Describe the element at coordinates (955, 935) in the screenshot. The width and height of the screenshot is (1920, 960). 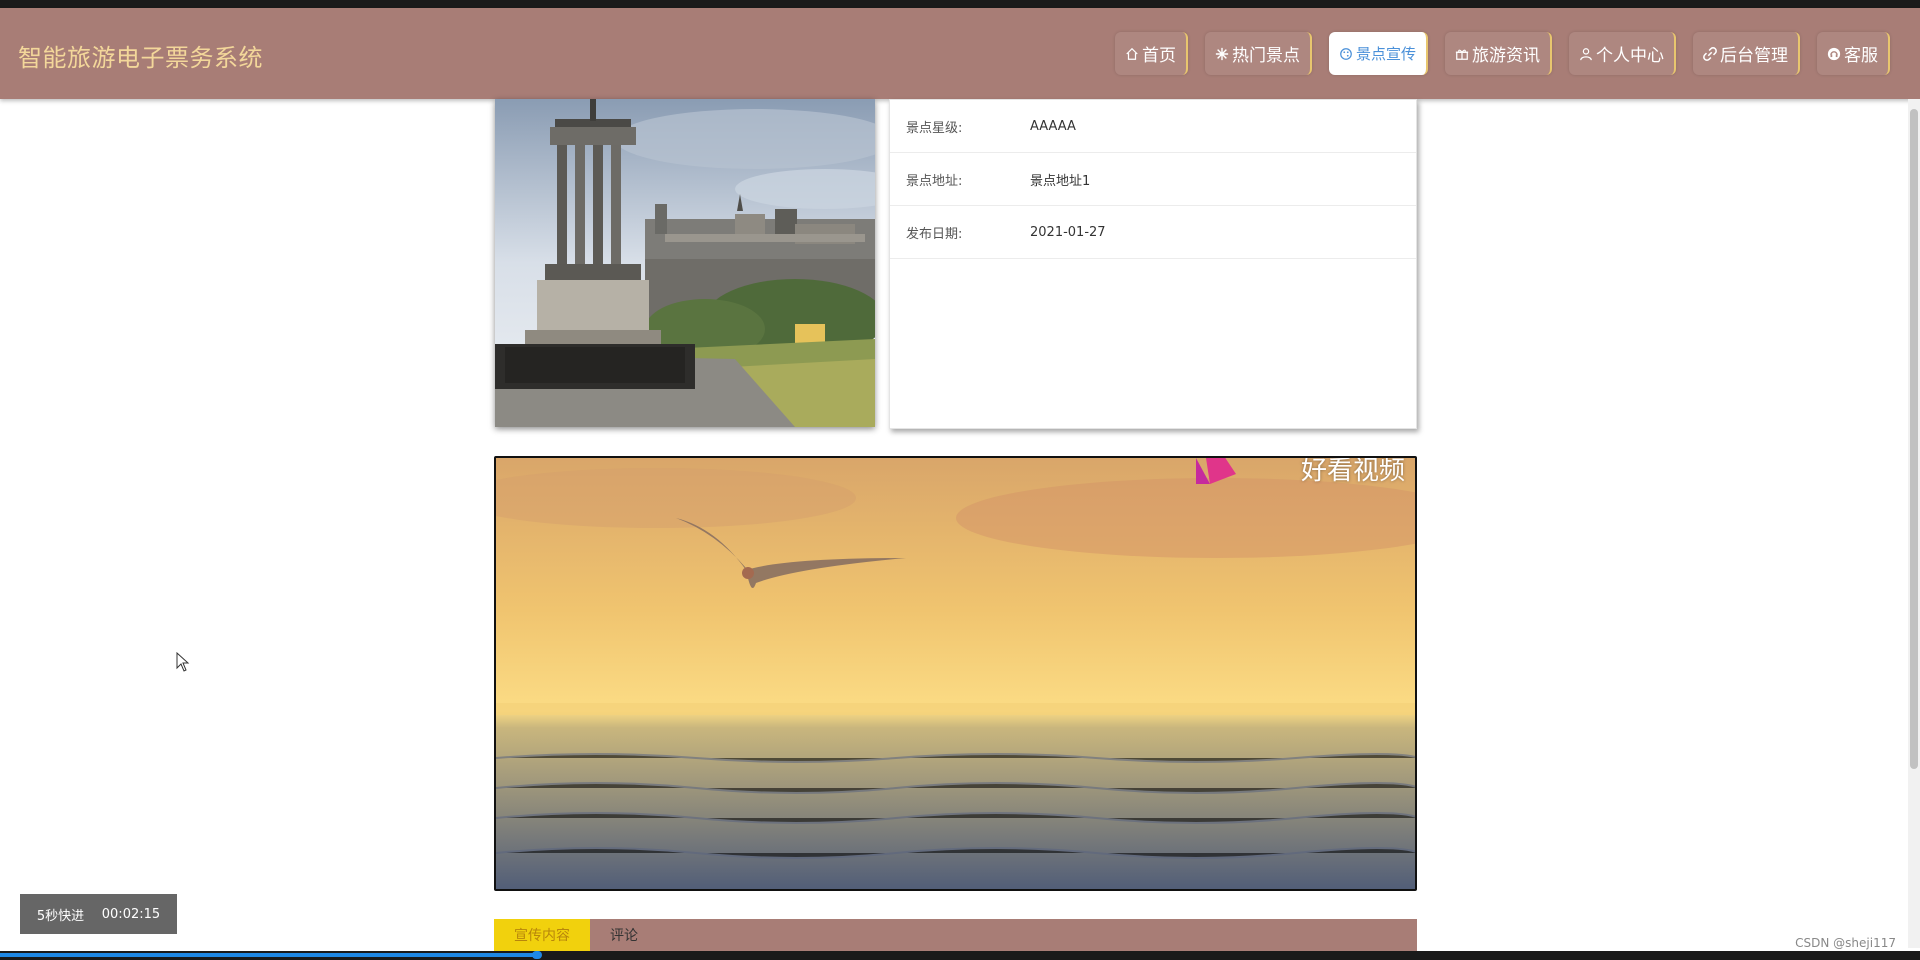
I see `content-tabs: 宣传内容 评论` at that location.